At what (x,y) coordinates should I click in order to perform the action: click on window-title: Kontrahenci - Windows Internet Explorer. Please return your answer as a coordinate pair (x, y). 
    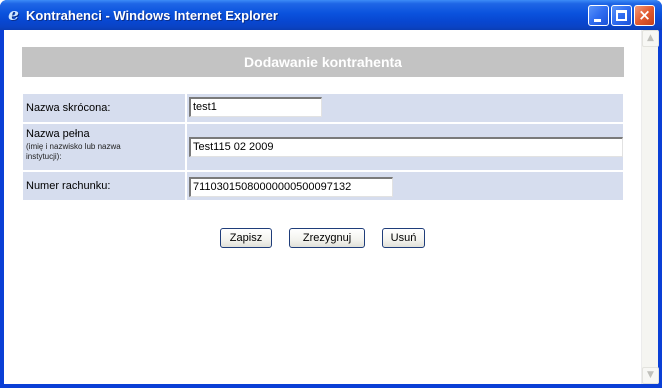
    Looking at the image, I should click on (152, 15).